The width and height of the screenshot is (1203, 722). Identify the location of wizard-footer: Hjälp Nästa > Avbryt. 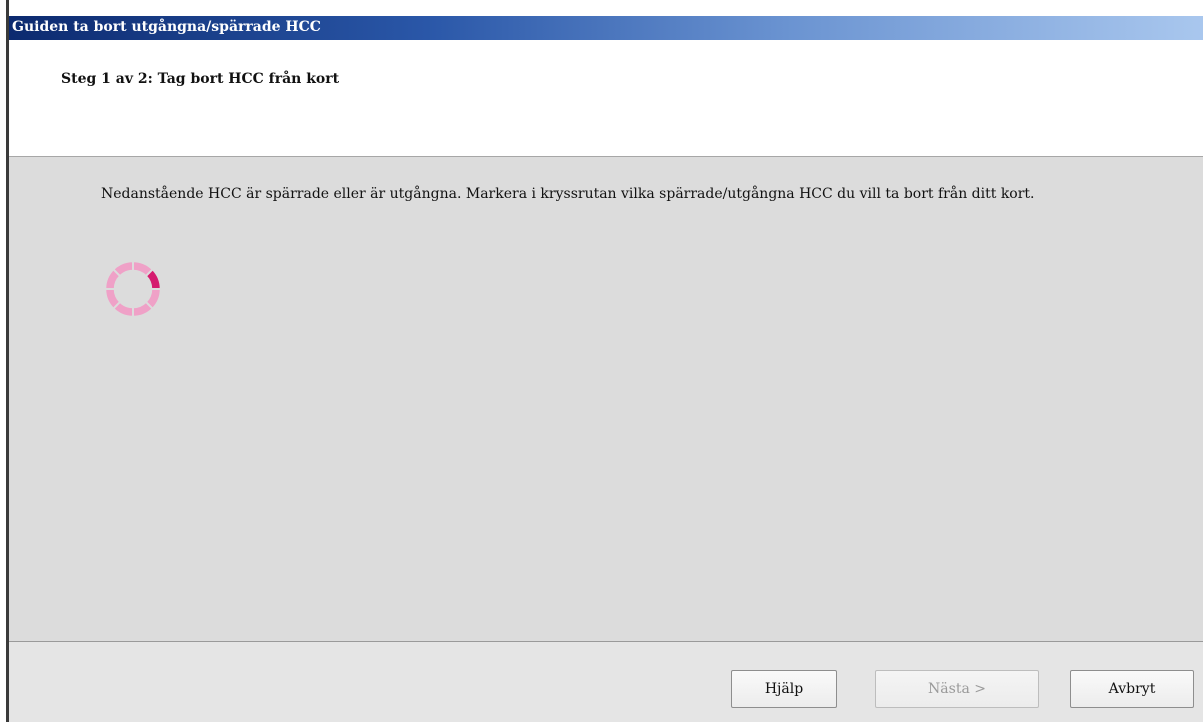
(606, 681).